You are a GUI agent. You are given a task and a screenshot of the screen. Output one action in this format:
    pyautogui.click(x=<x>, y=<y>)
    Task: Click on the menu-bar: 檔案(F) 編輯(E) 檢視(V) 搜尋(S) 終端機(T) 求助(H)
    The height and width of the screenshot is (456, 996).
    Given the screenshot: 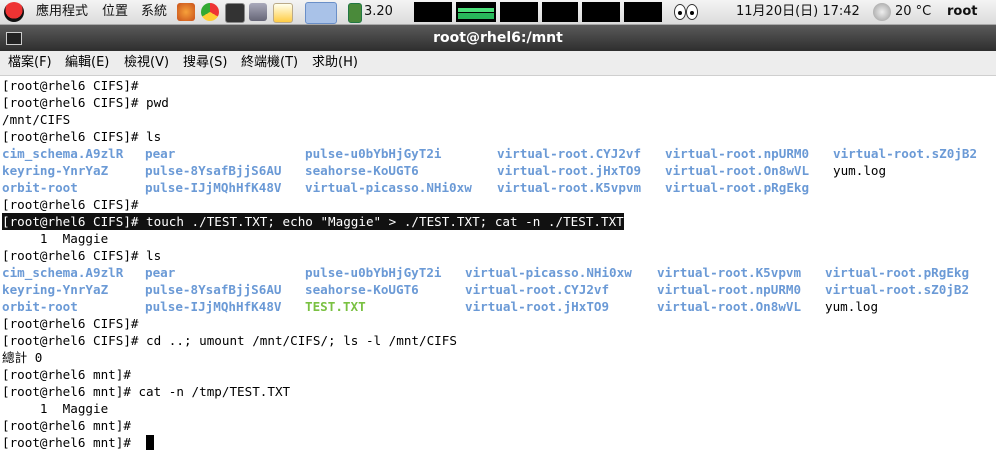 What is the action you would take?
    pyautogui.click(x=498, y=63)
    